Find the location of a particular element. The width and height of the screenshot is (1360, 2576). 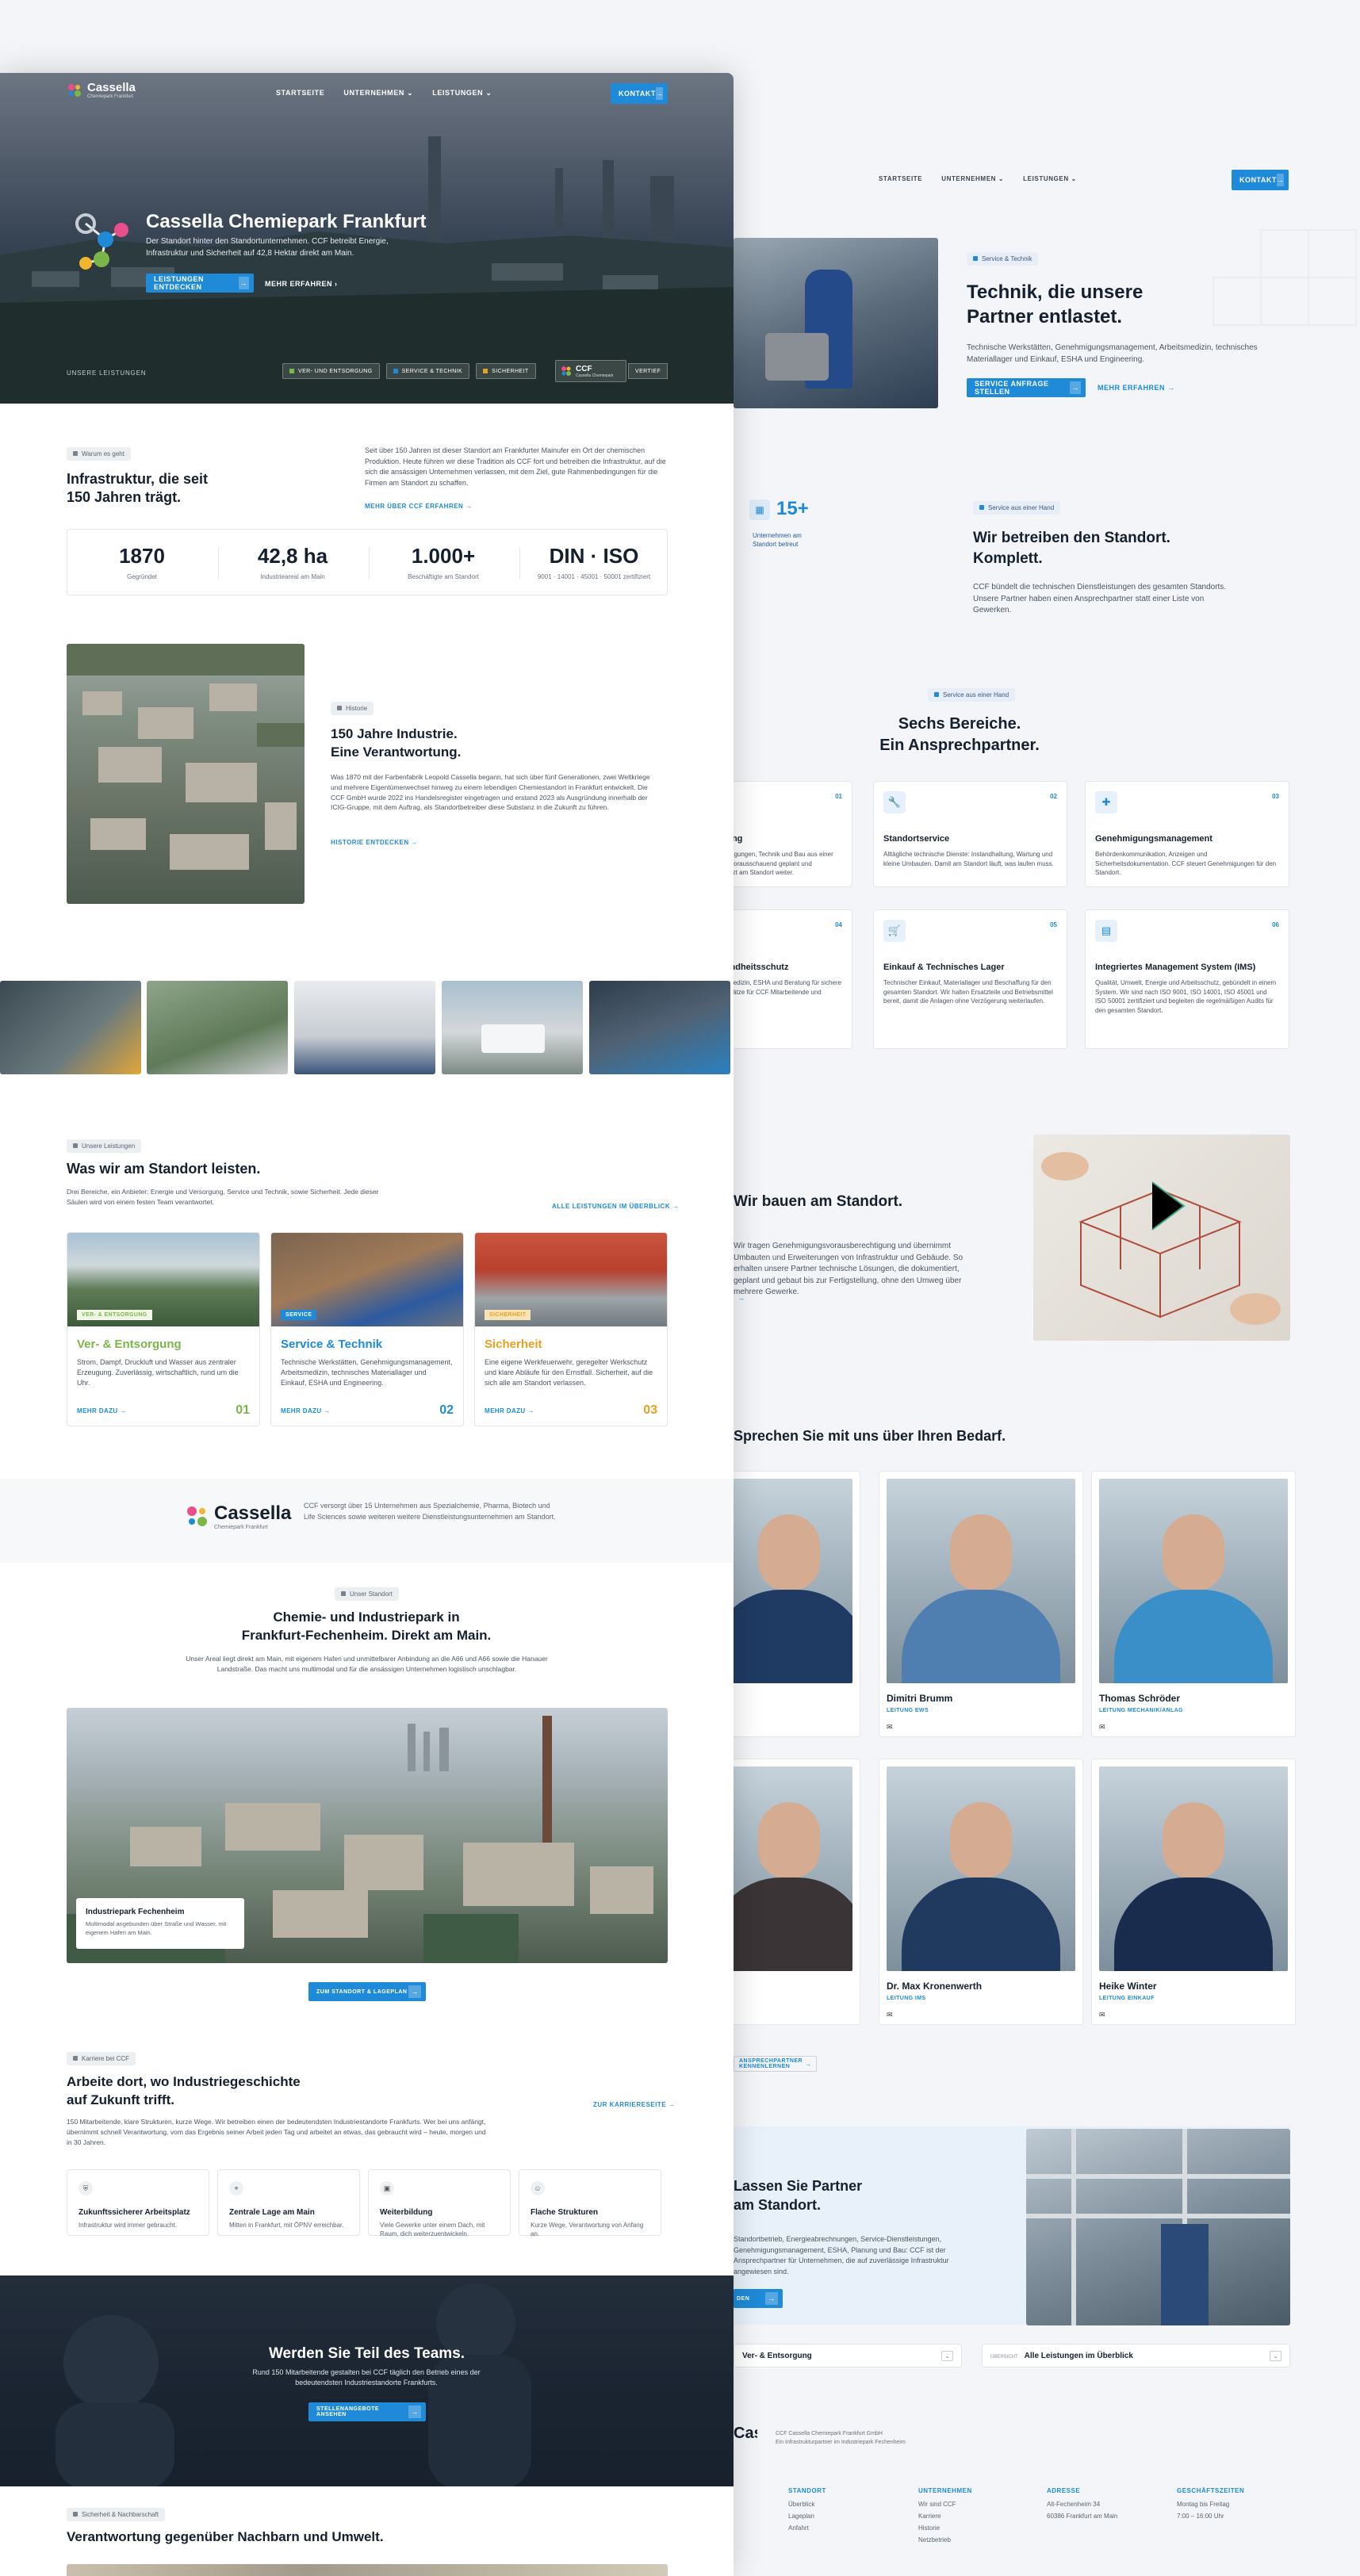

pin-icon: ⌖ is located at coordinates (236, 2188).